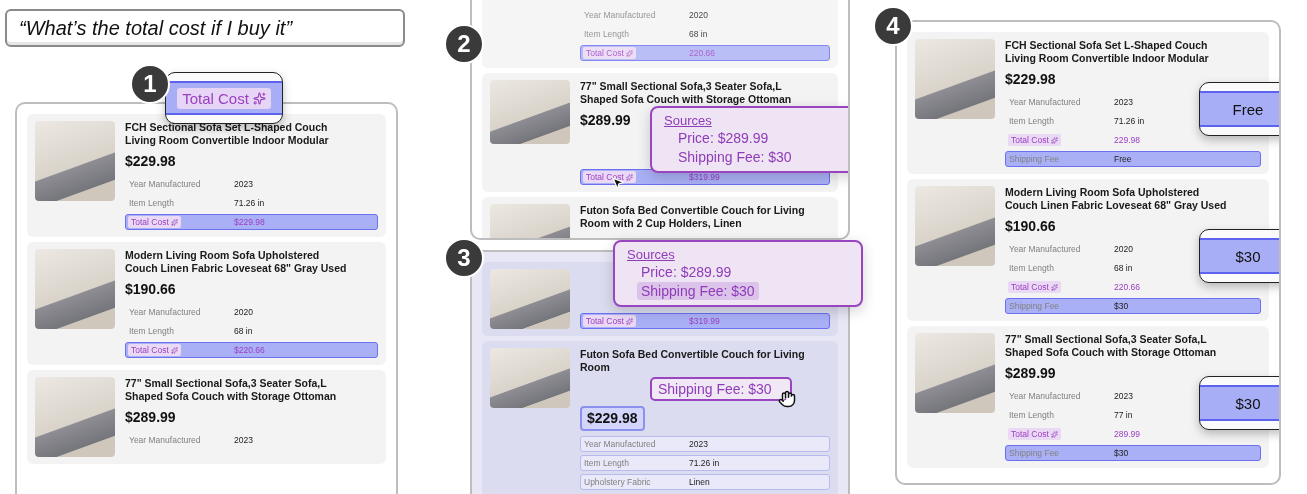 The height and width of the screenshot is (494, 1307). Describe the element at coordinates (692, 361) in the screenshot. I see `product-title: Futon Sofa Bed Convertible Couch for Living Room` at that location.